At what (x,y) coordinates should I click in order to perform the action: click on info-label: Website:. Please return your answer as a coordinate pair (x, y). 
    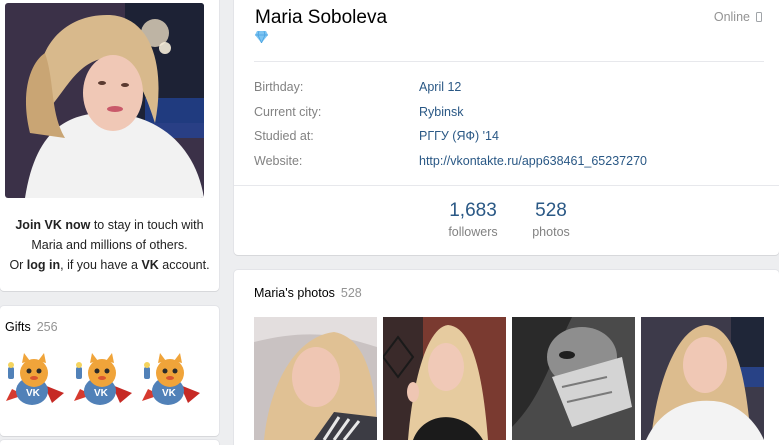
    Looking at the image, I should click on (278, 161).